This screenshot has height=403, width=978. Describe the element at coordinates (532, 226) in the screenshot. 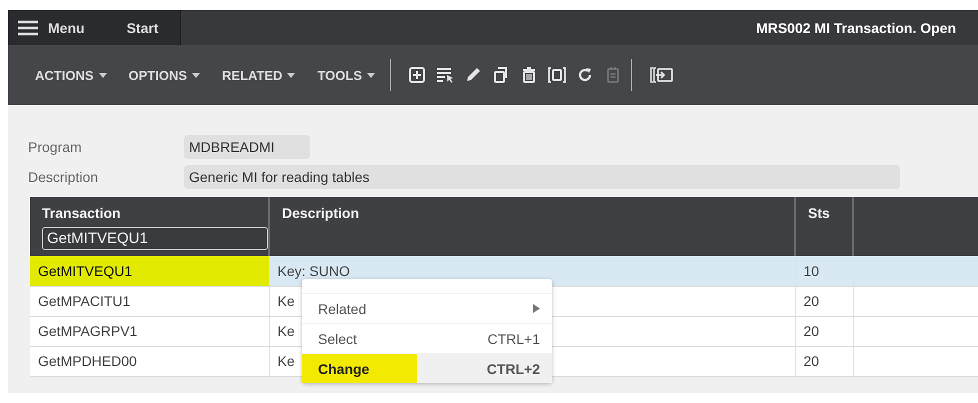

I see `column-header: Description` at that location.